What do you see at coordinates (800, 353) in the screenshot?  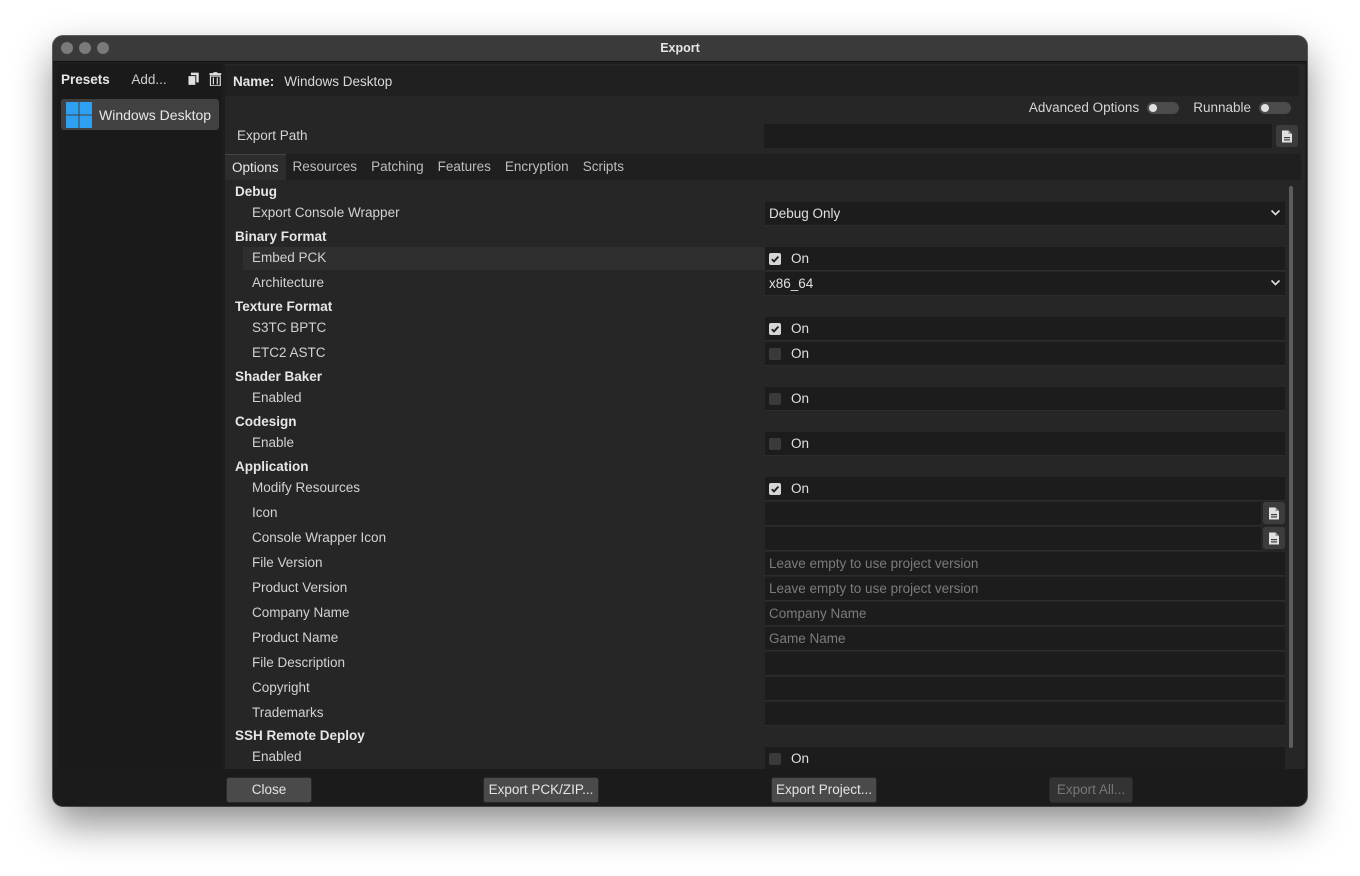 I see `etc2-astc-text: On` at bounding box center [800, 353].